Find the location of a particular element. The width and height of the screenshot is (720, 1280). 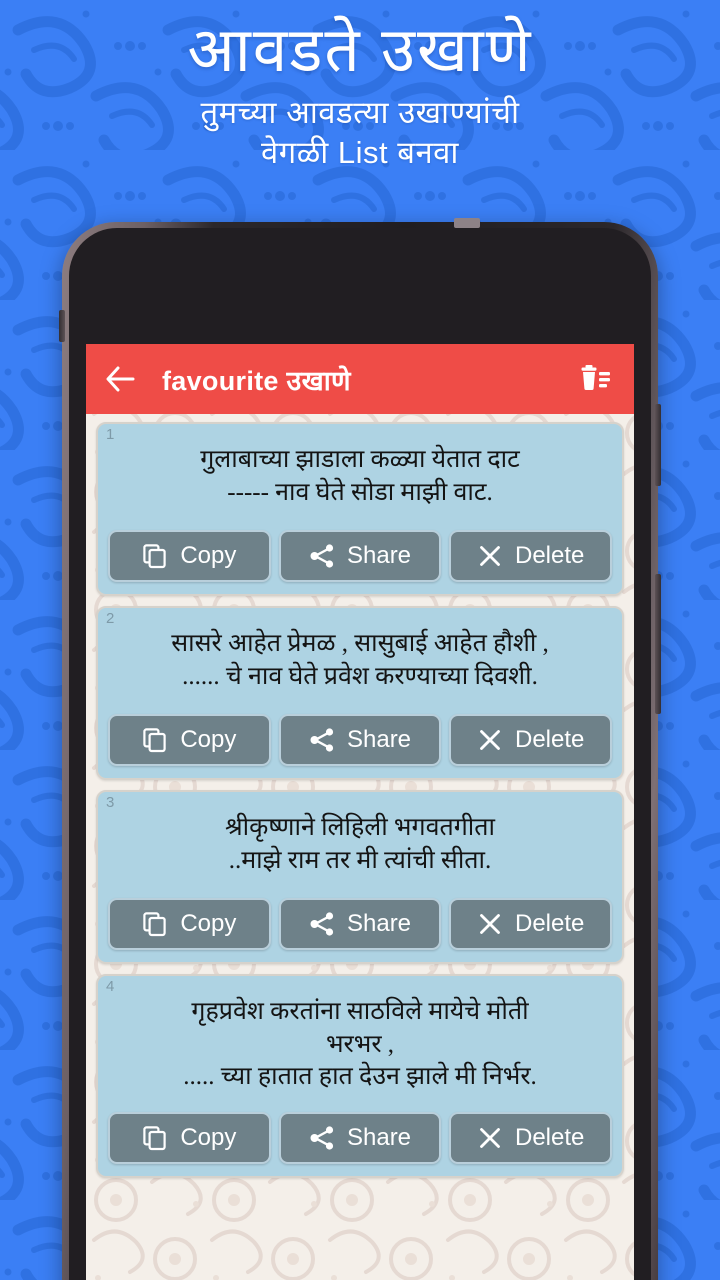

back-arrow-icon is located at coordinates (120, 379).